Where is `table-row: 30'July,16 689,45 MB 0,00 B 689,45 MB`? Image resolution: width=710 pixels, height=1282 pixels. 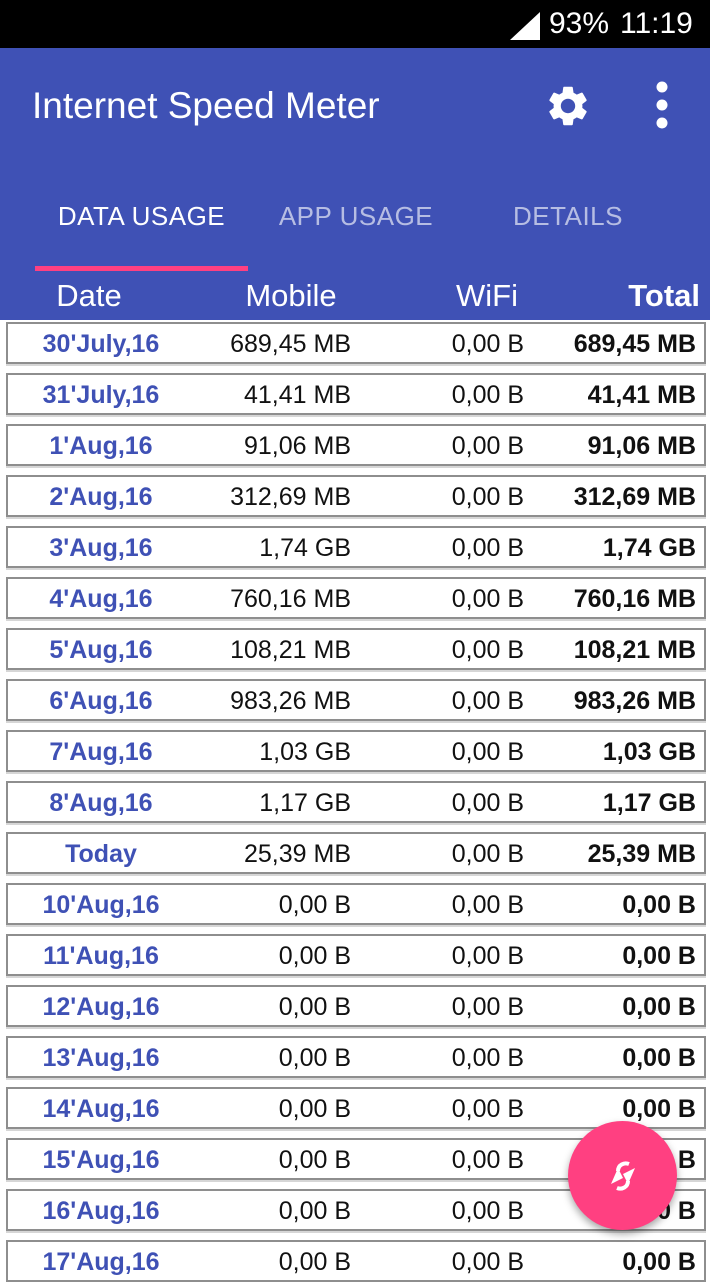 table-row: 30'July,16 689,45 MB 0,00 B 689,45 MB is located at coordinates (356, 343).